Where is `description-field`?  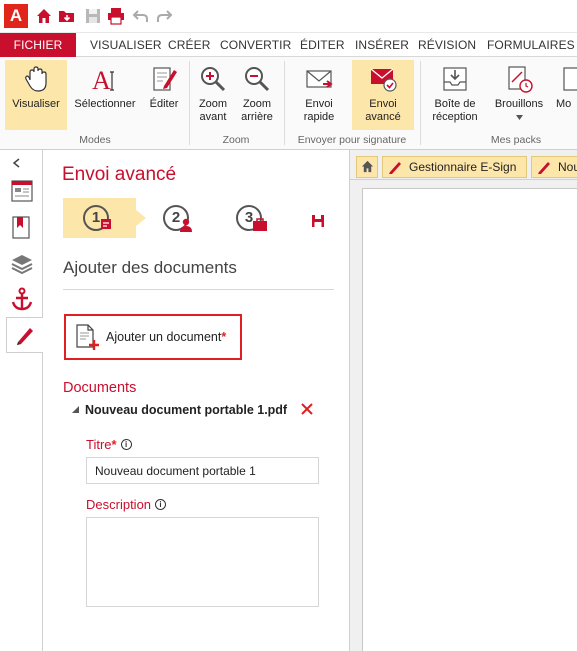
description-field is located at coordinates (202, 562).